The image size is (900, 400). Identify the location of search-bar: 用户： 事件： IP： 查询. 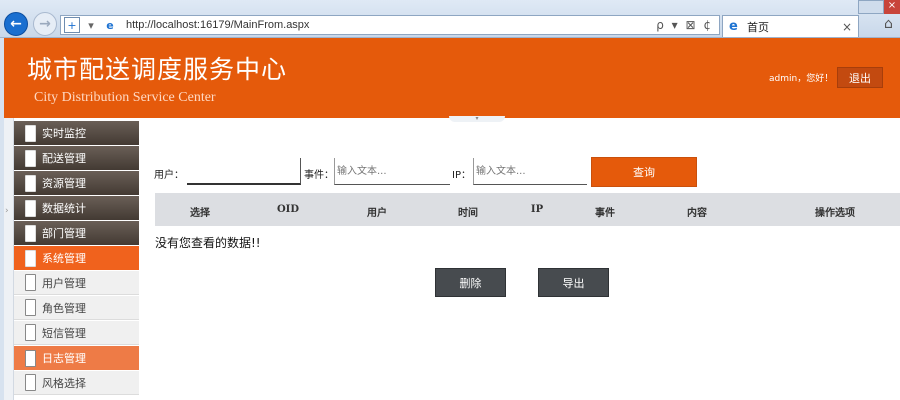
(434, 172).